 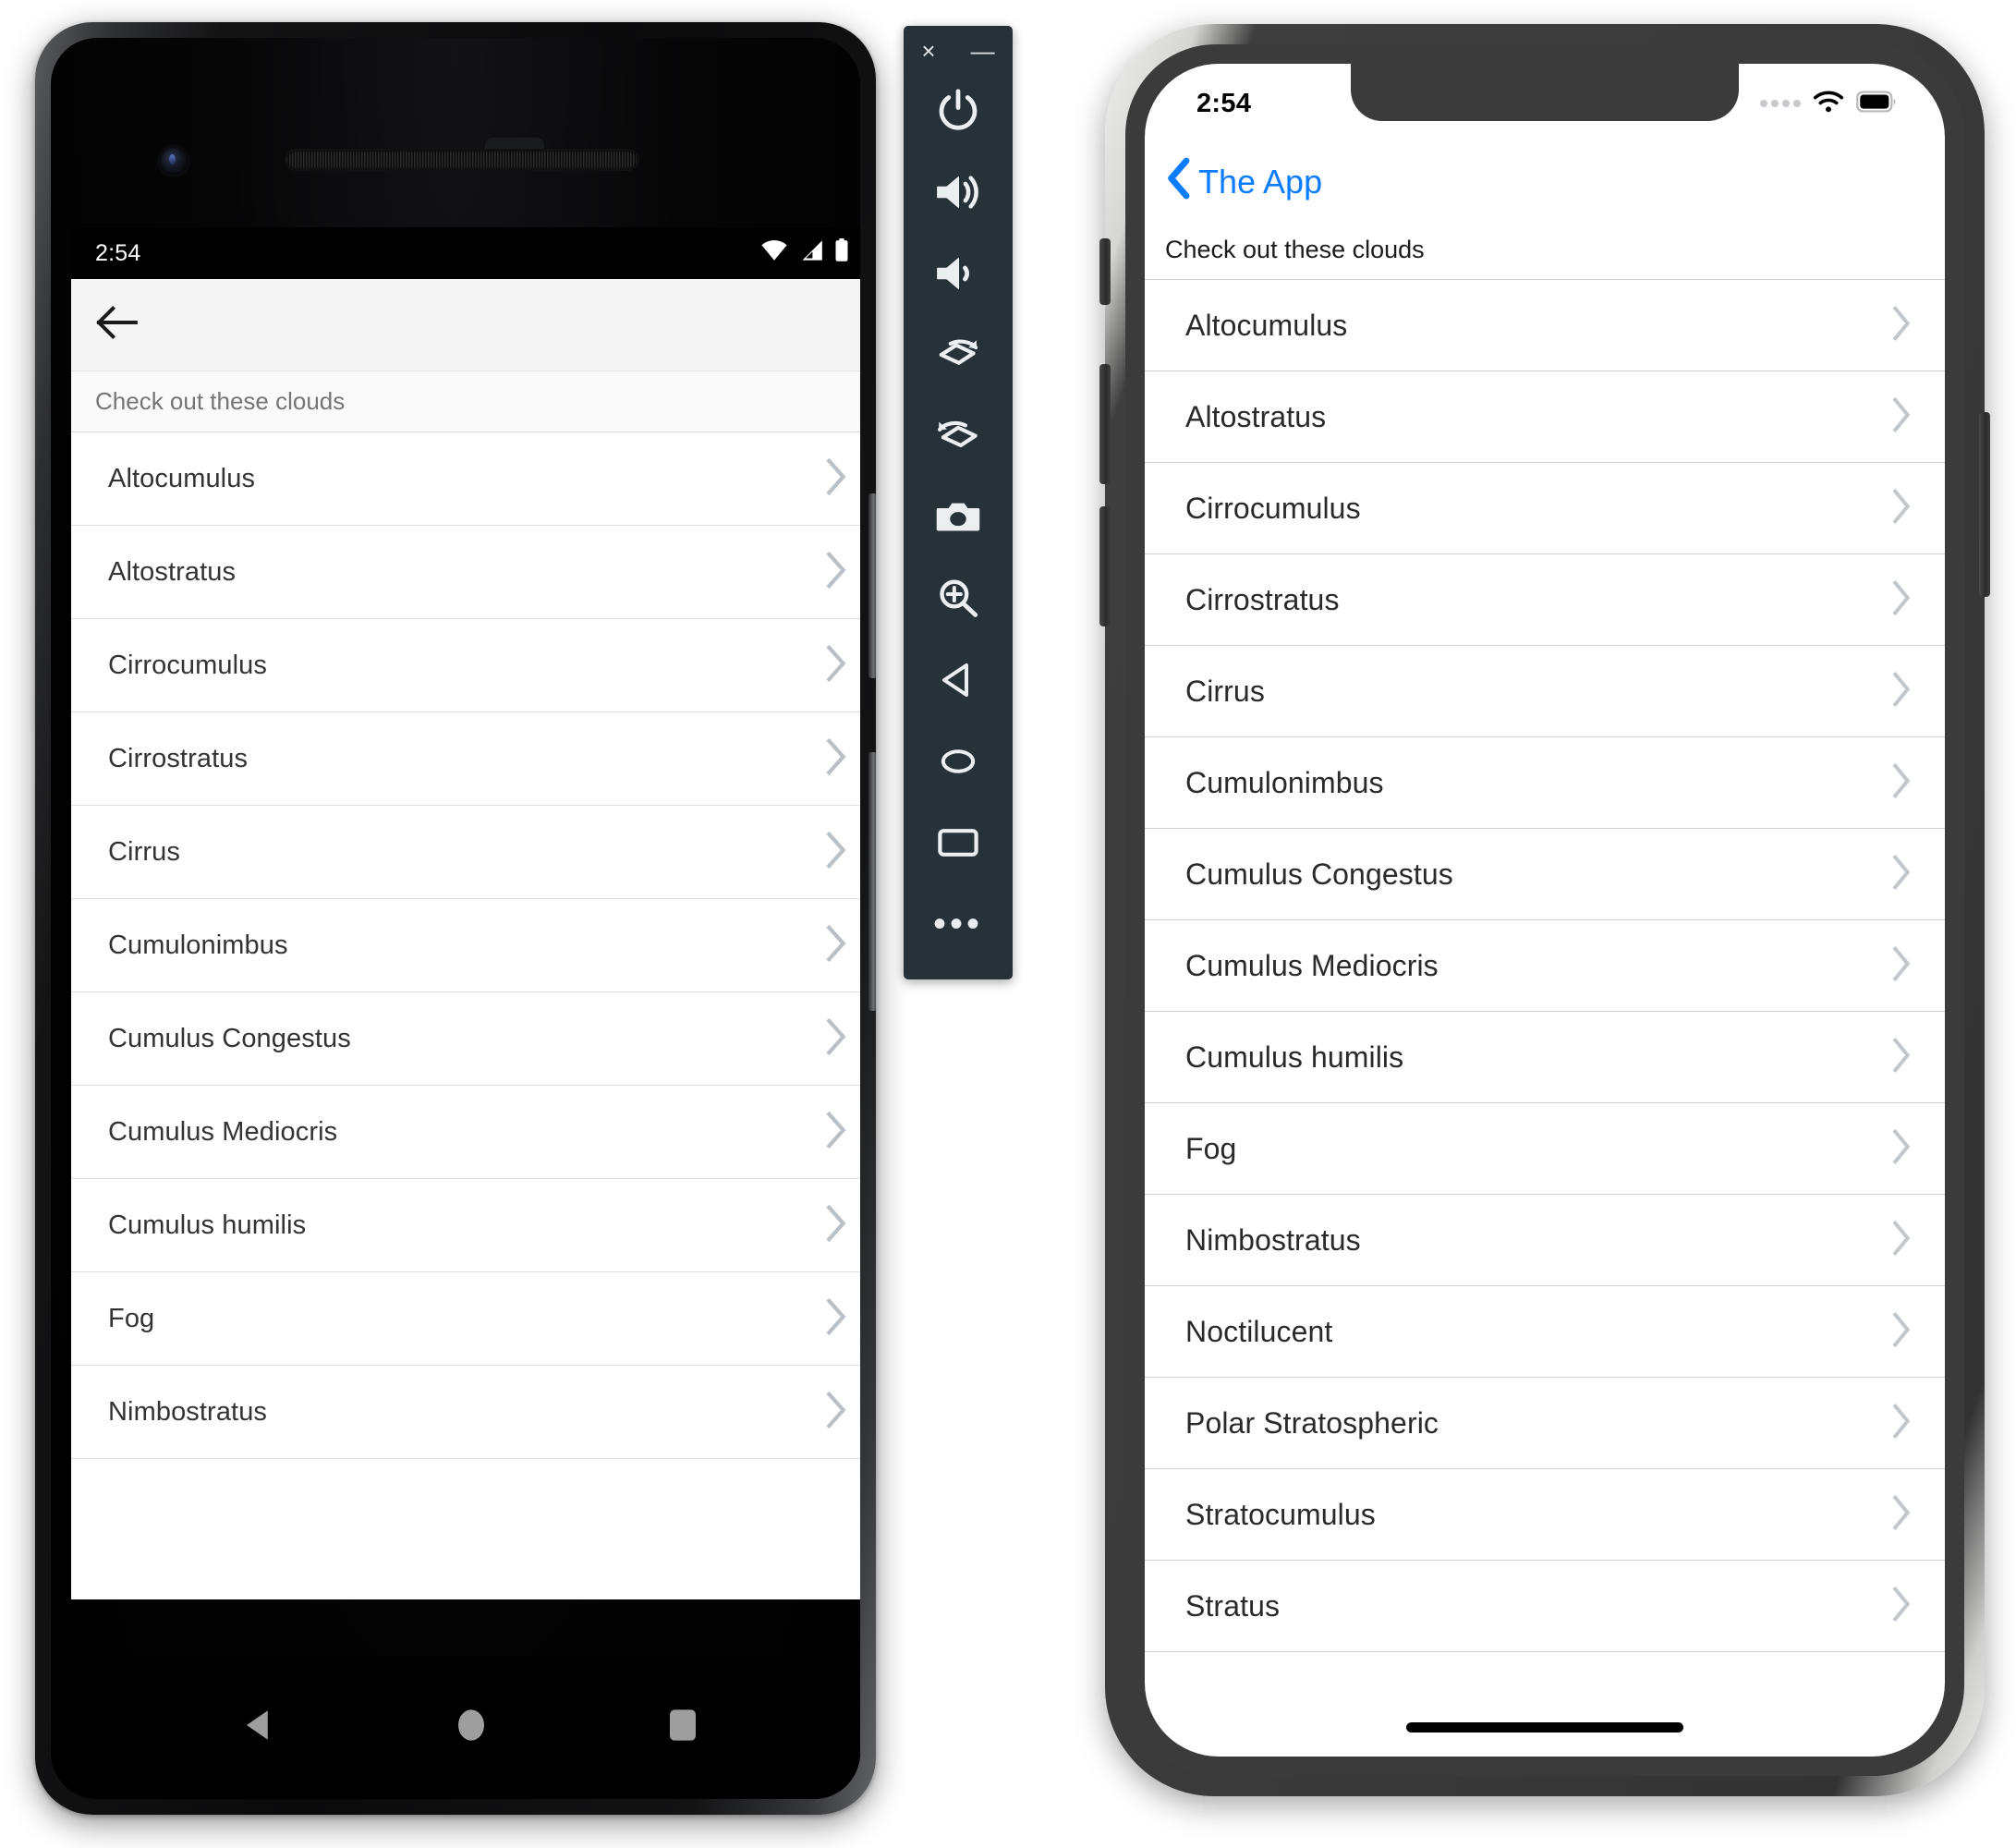 What do you see at coordinates (465, 1225) in the screenshot?
I see `table-row: Cumulus humilis` at bounding box center [465, 1225].